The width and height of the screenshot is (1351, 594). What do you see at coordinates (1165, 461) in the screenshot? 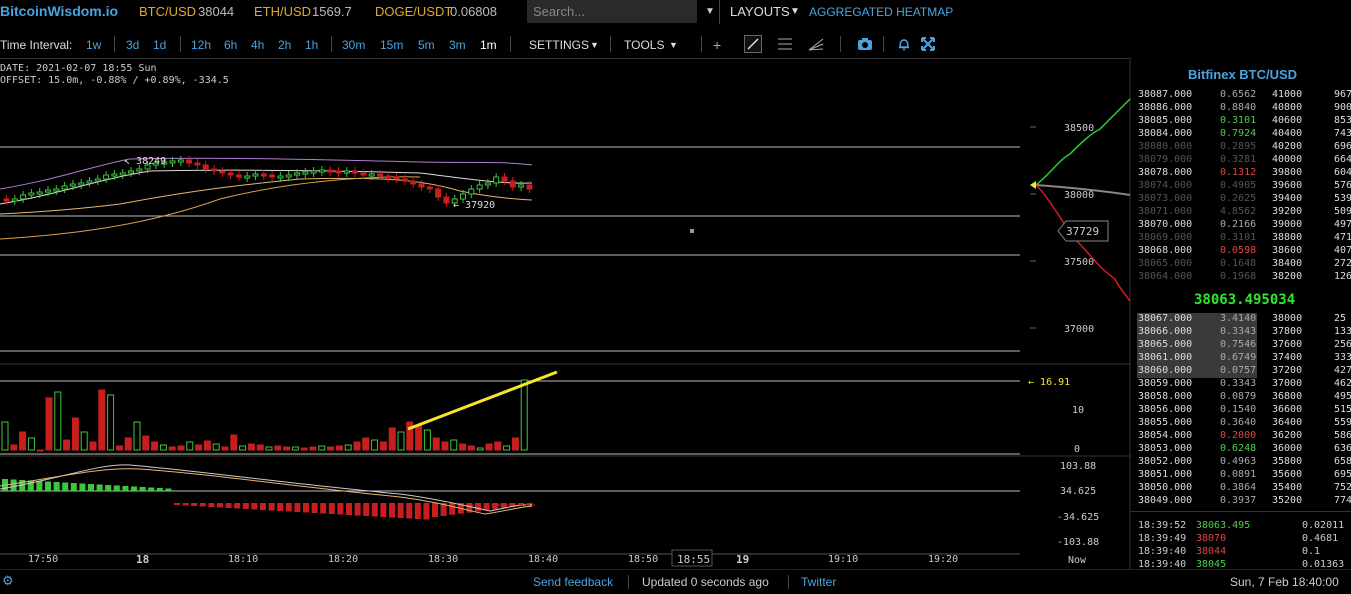
I see `bid-price: 38052.000` at bounding box center [1165, 461].